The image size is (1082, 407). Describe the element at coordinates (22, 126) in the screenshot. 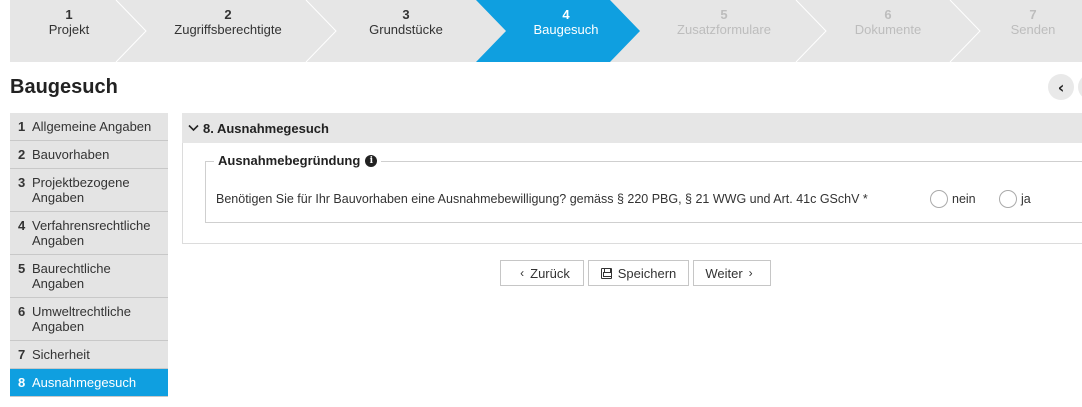

I see `sidebar-item-number: 1` at that location.